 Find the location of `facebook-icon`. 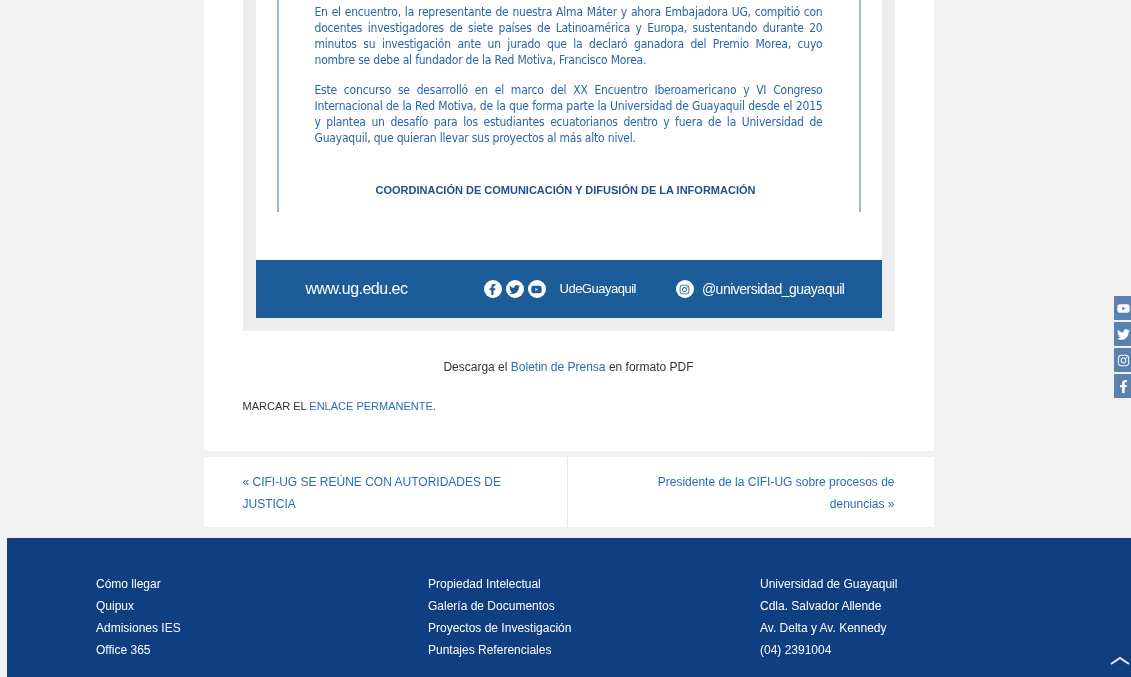

facebook-icon is located at coordinates (492, 289).